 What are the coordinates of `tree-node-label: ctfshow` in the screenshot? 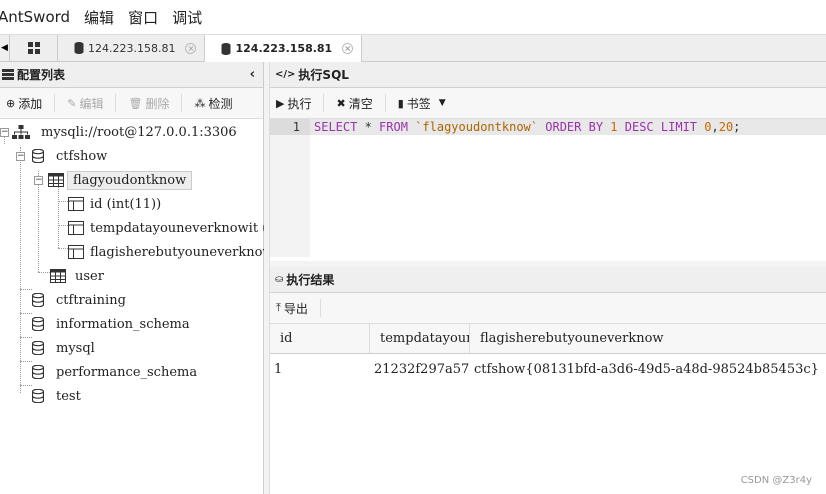 It's located at (82, 156).